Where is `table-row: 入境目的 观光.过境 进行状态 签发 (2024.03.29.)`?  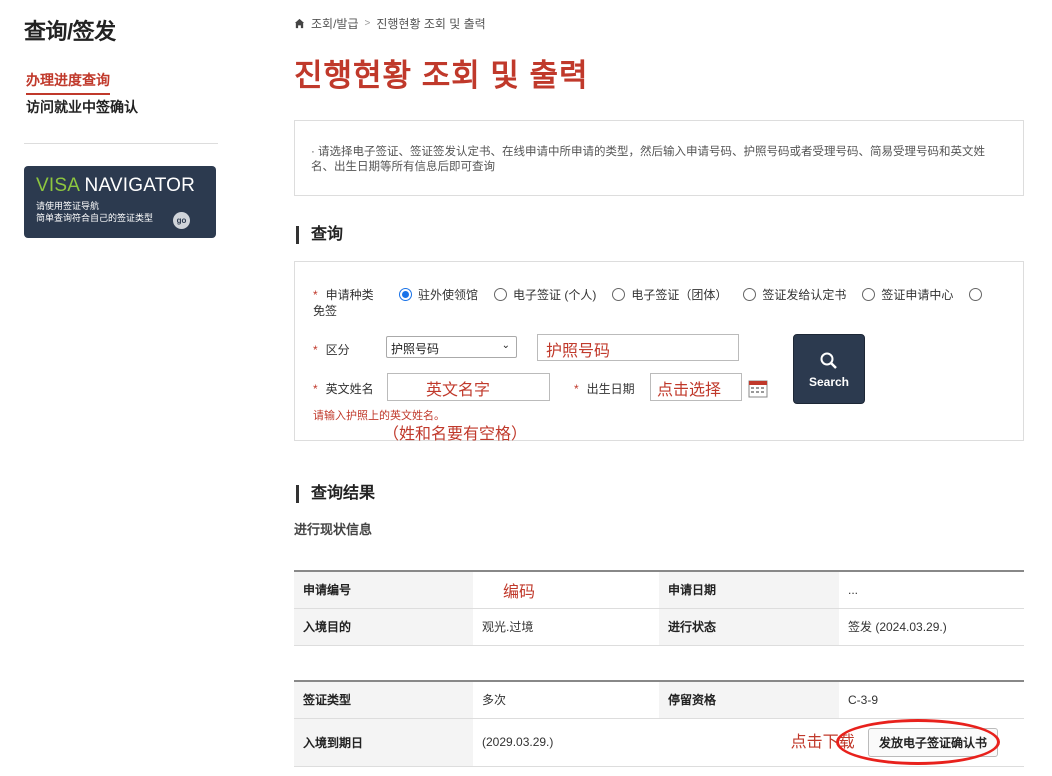 table-row: 入境目的 观光.过境 进行状态 签发 (2024.03.29.) is located at coordinates (659, 627).